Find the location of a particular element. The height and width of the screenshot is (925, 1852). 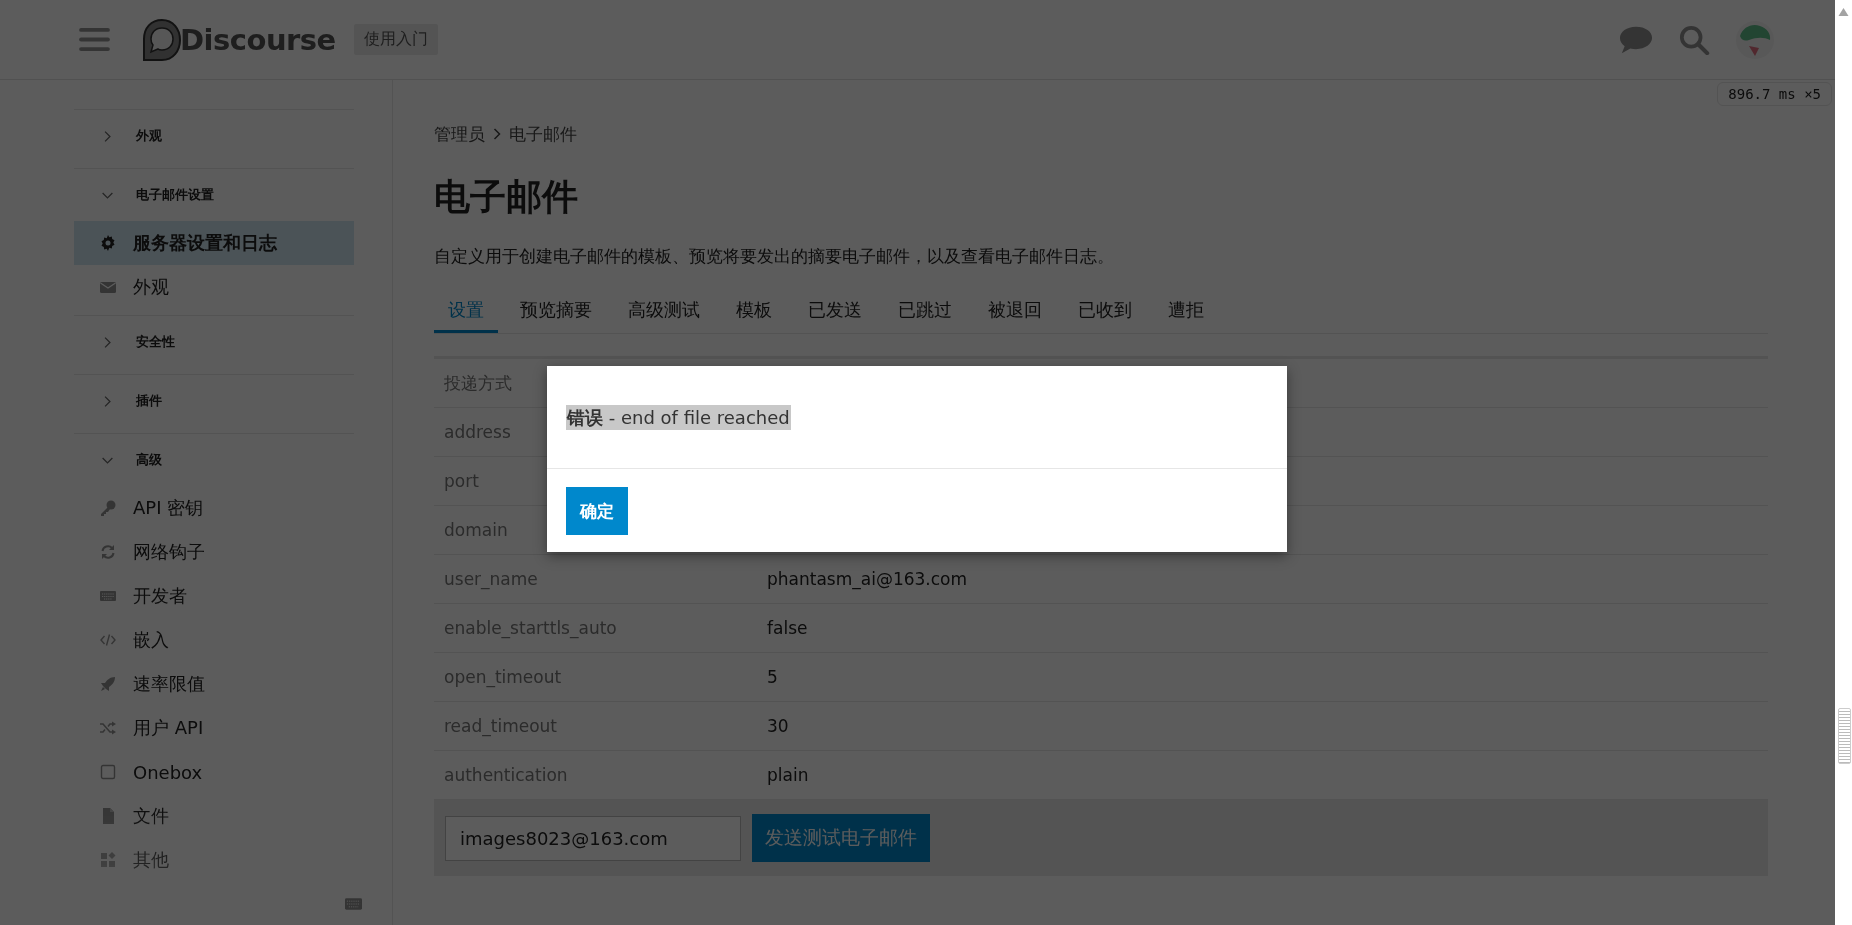

email-field: images8023@163.com is located at coordinates (593, 838).